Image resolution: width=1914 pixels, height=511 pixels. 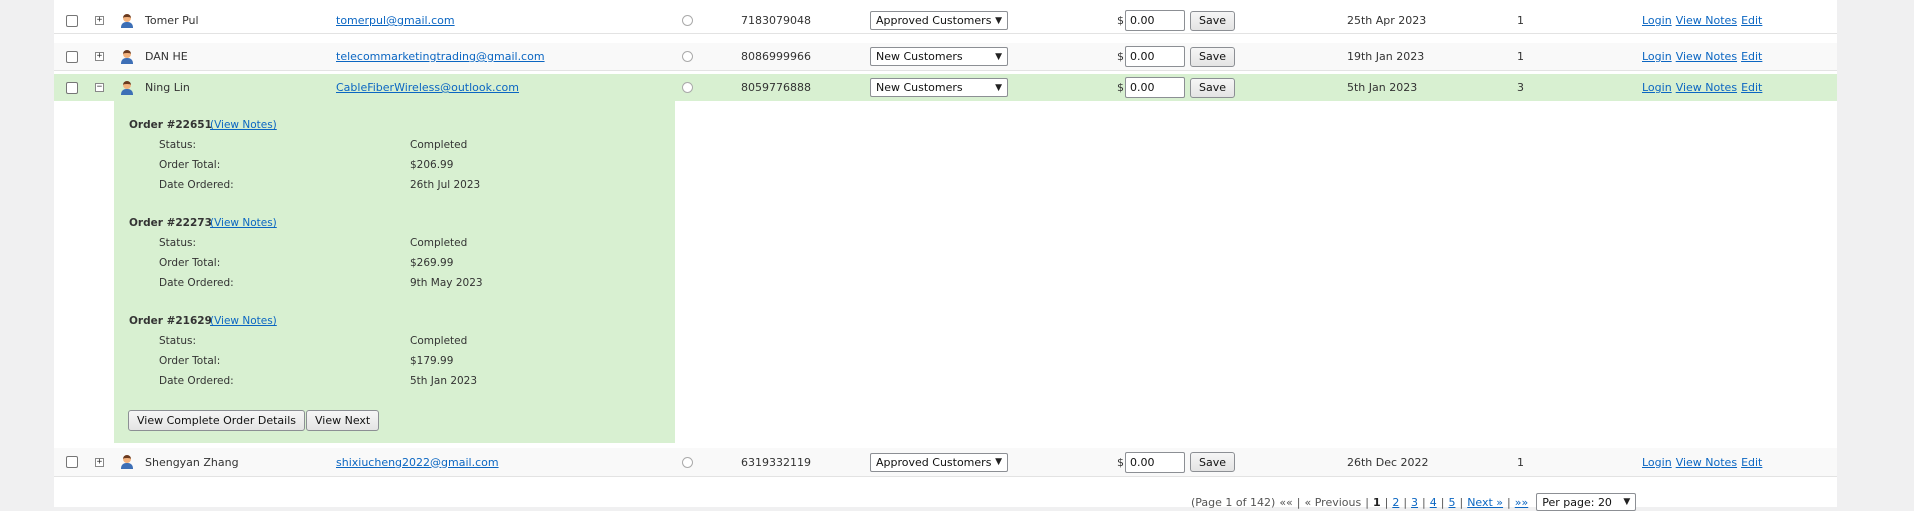 I want to click on order-title: Order #22273, so click(x=170, y=223).